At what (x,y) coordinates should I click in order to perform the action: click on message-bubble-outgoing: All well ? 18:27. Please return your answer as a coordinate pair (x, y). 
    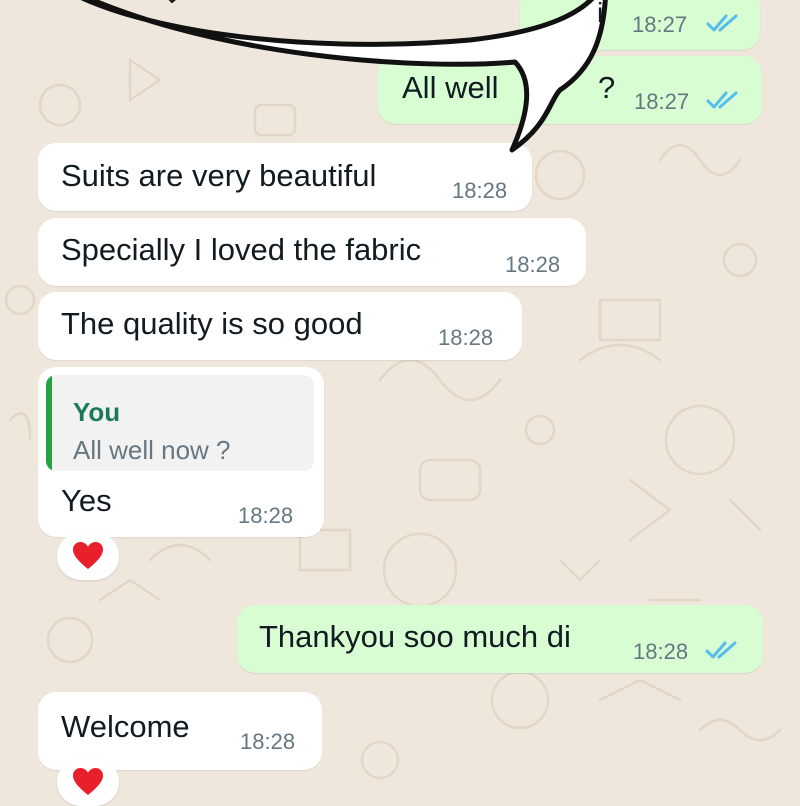
    Looking at the image, I should click on (570, 90).